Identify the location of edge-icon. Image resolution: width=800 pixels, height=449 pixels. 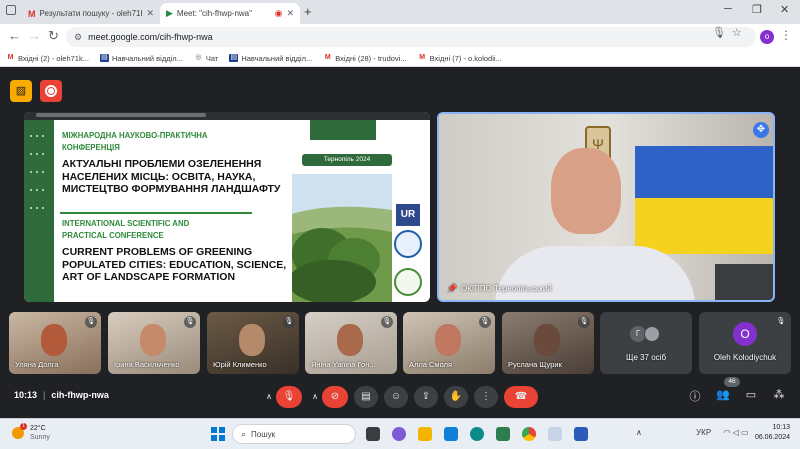
(477, 434).